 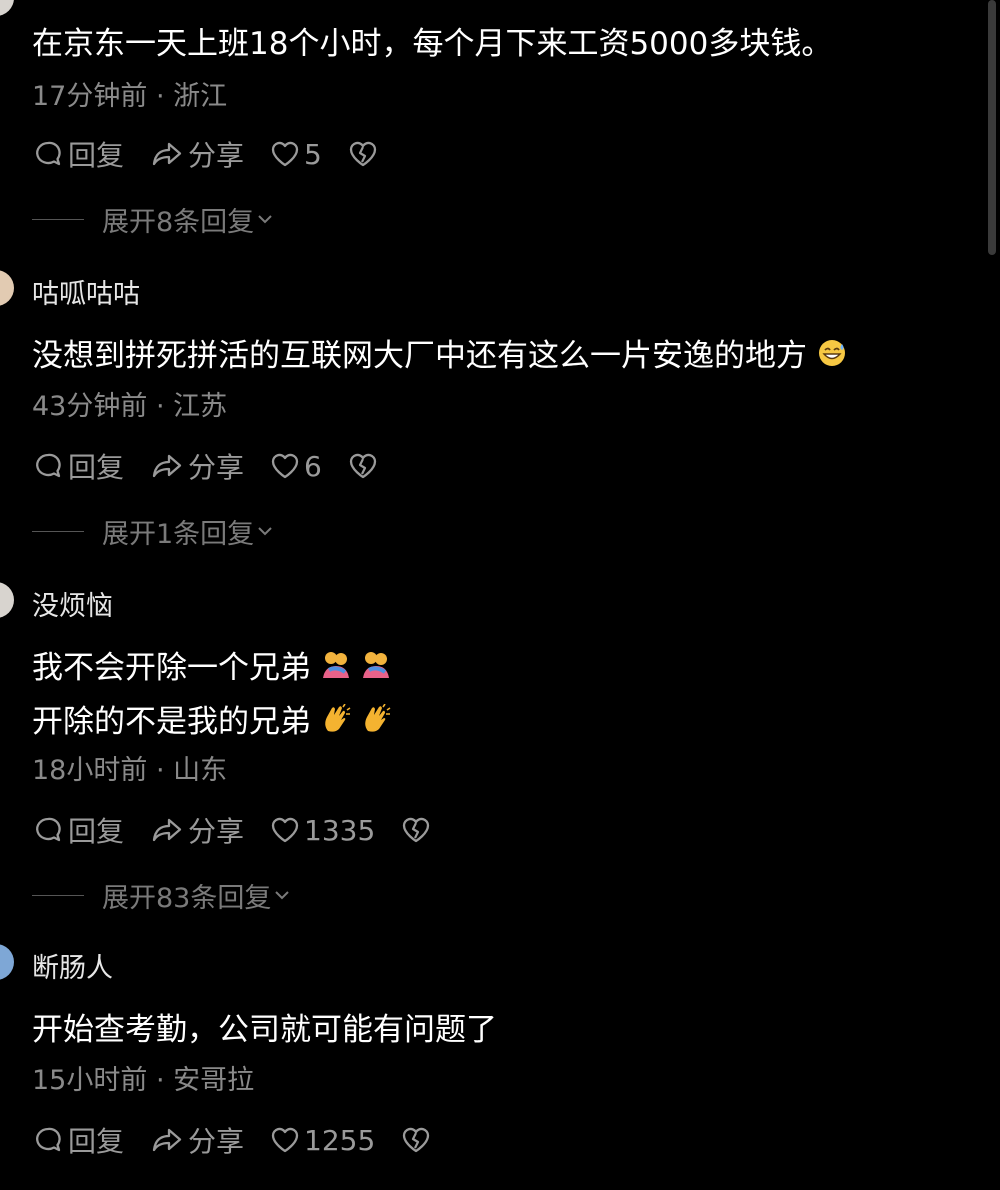 What do you see at coordinates (340, 830) in the screenshot?
I see `like-count: 1335` at bounding box center [340, 830].